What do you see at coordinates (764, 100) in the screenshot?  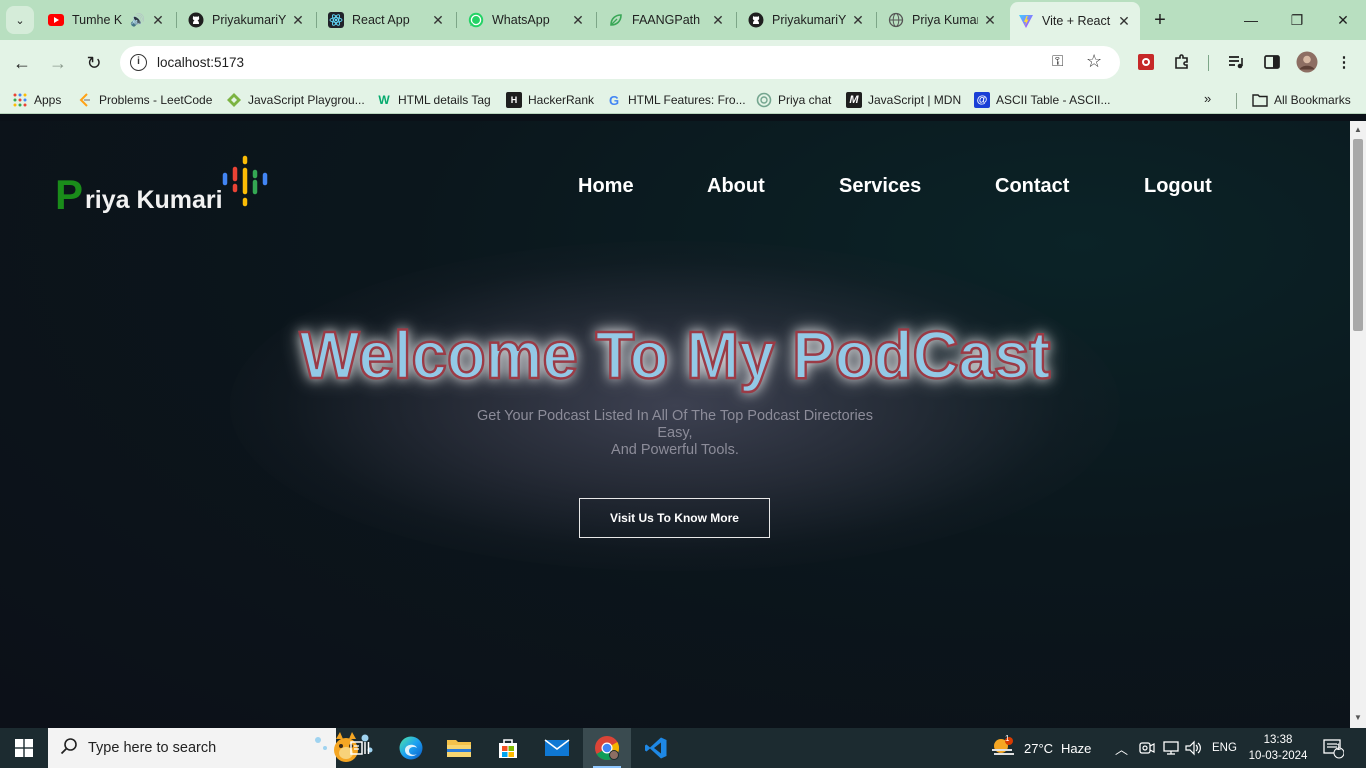 I see `chatgpt-icon` at bounding box center [764, 100].